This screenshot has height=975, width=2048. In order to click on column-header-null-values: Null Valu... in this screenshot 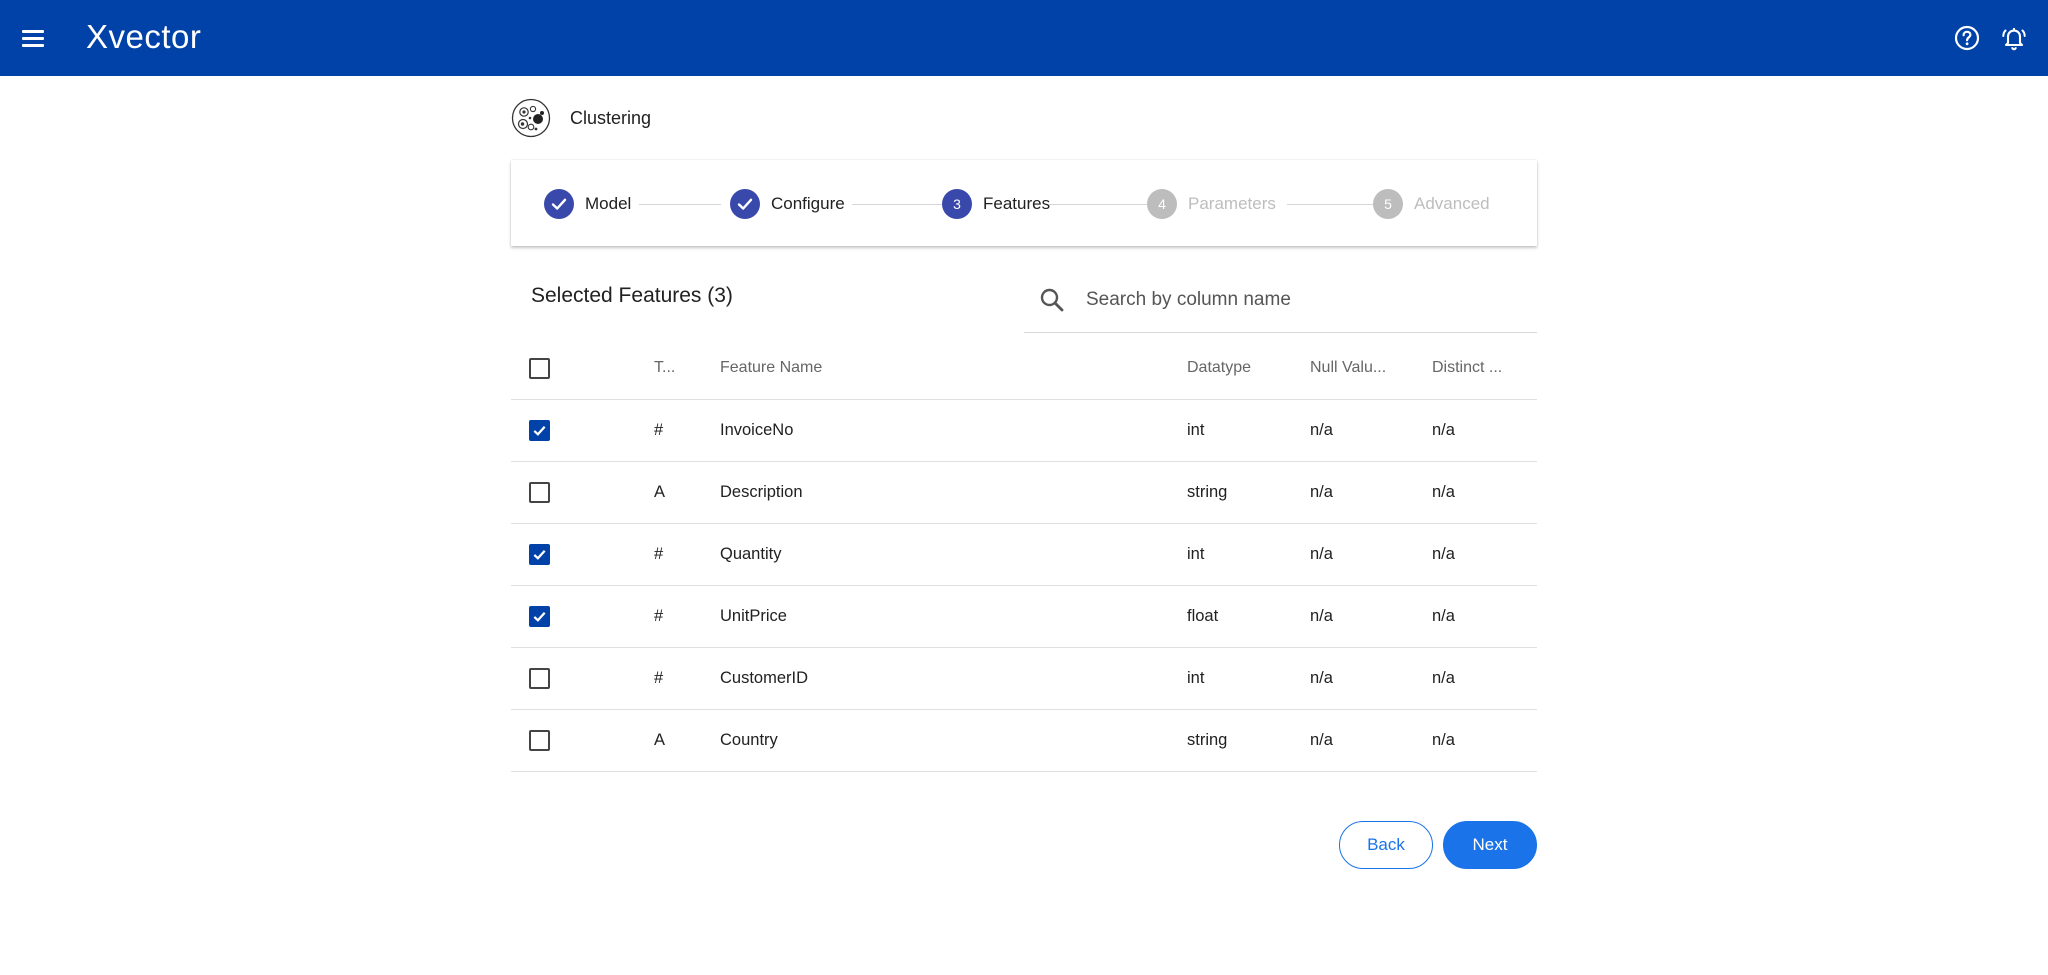, I will do `click(1355, 368)`.